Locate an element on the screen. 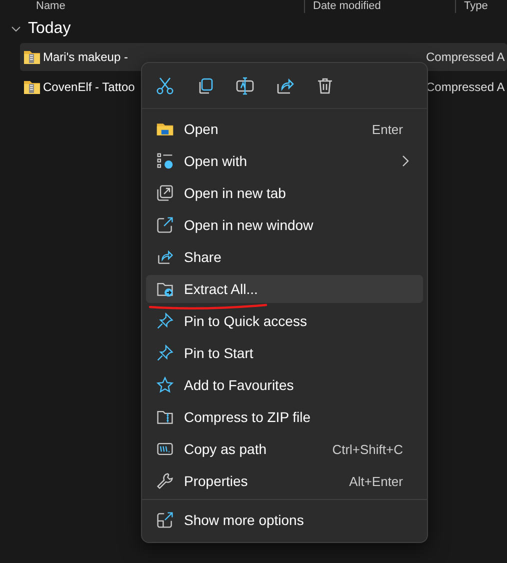  menu-item-label: Open is located at coordinates (202, 129).